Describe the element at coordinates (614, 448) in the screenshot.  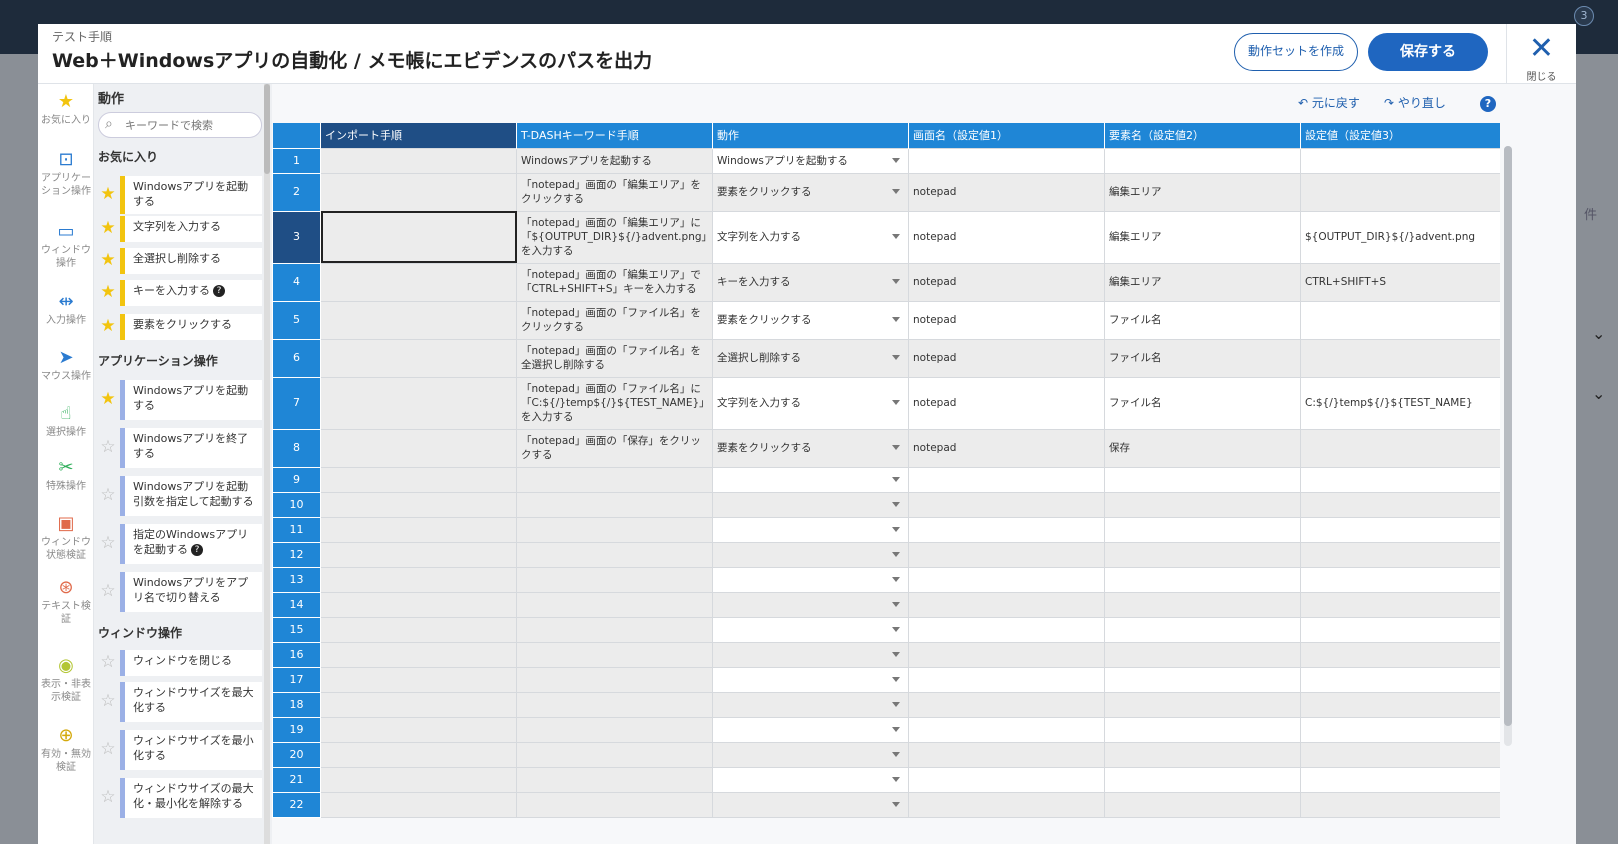
I see `keyword-cell: 「notepad」画面の「保存」をクリックする` at that location.